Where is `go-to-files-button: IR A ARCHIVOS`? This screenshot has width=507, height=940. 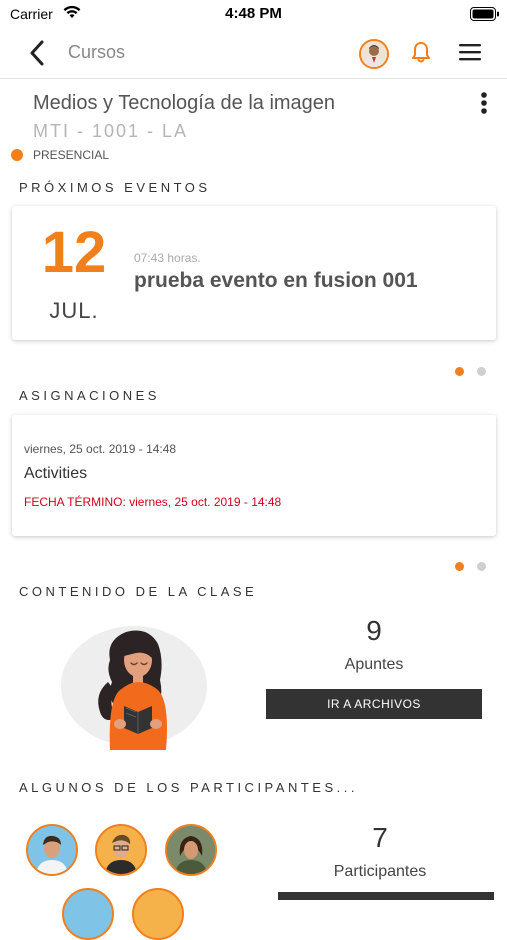 go-to-files-button: IR A ARCHIVOS is located at coordinates (374, 704).